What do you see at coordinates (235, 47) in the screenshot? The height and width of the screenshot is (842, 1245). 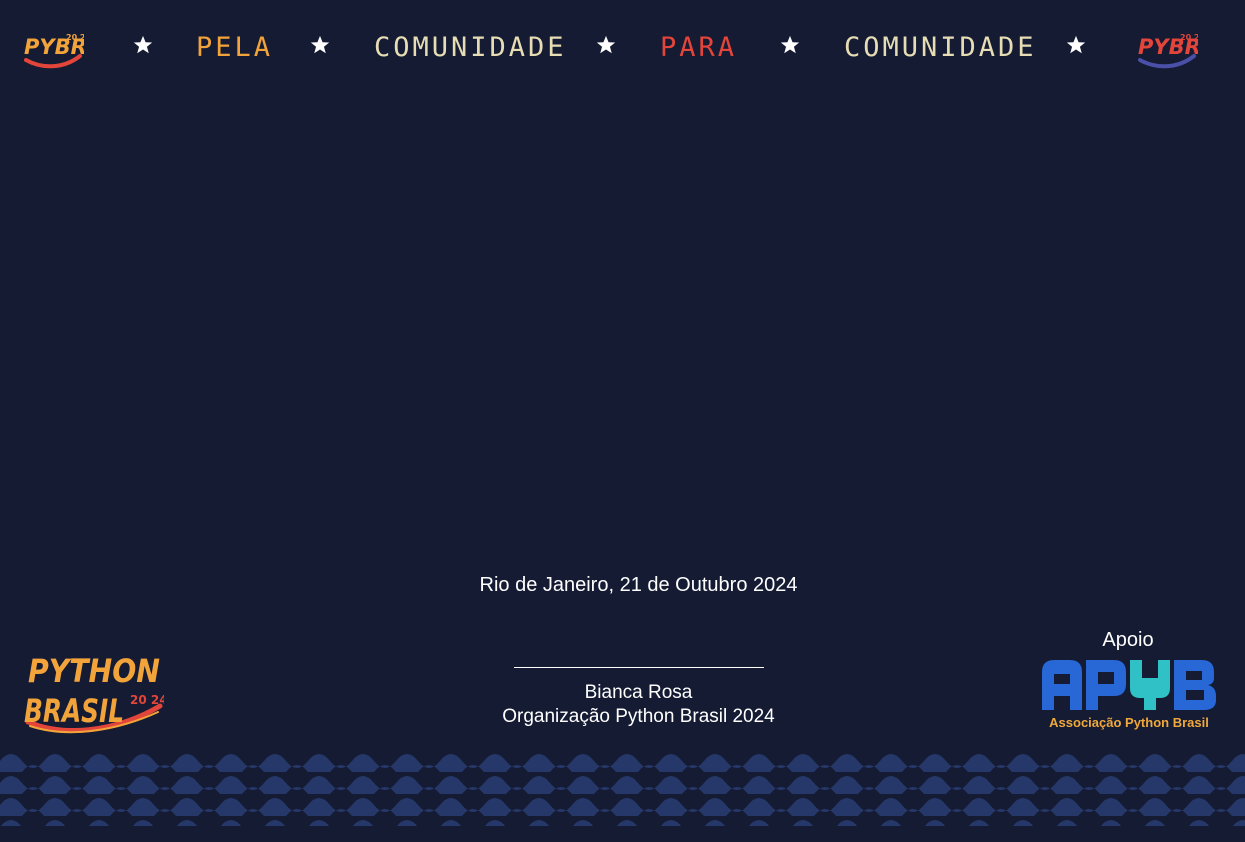 I see `banner-word-pela: PELA` at bounding box center [235, 47].